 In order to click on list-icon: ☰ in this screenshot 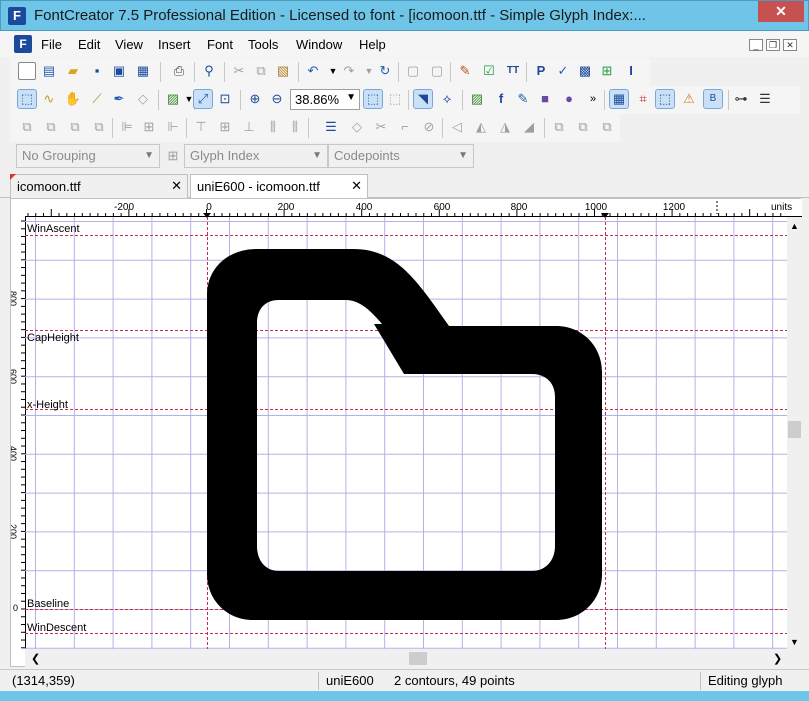, I will do `click(331, 127)`.